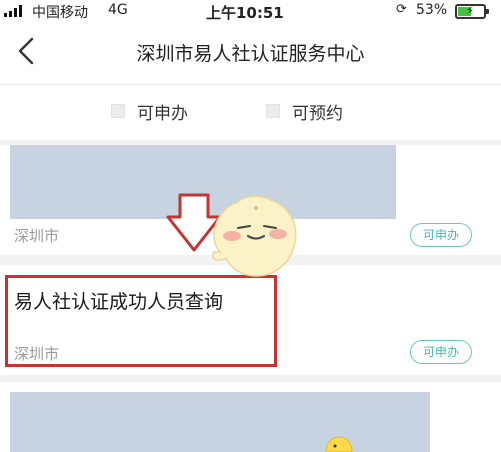 The image size is (501, 452). I want to click on card-1-tag: 可申办, so click(441, 235).